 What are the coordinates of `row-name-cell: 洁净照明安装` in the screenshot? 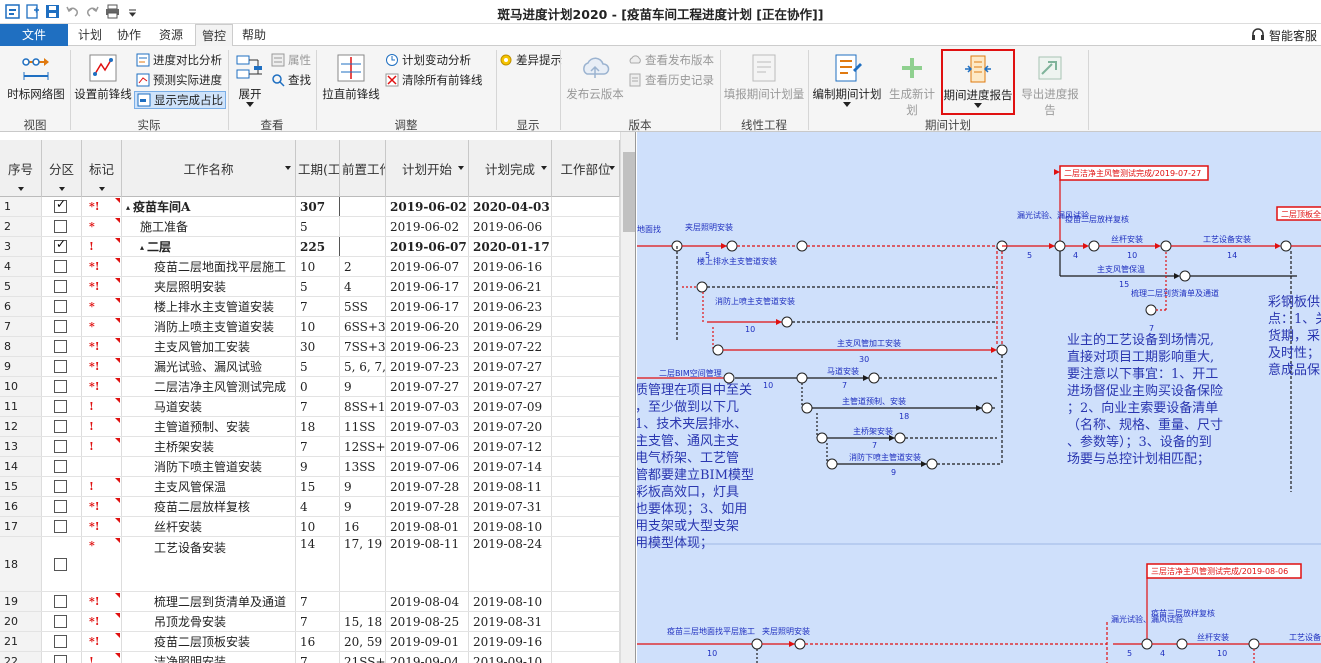 It's located at (209, 657).